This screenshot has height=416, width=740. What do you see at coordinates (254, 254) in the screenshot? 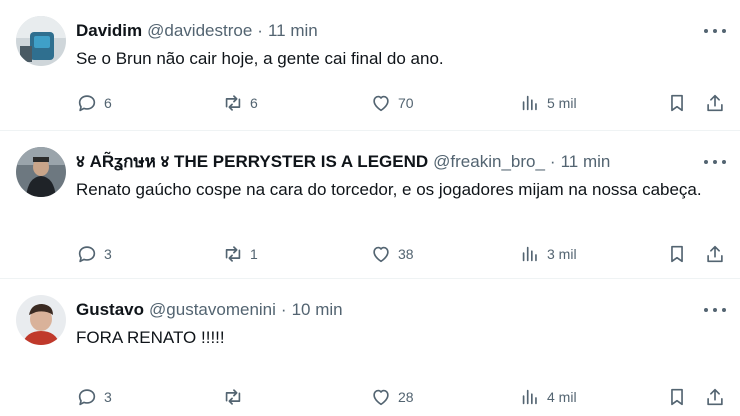
I see `retweet-count: 1` at bounding box center [254, 254].